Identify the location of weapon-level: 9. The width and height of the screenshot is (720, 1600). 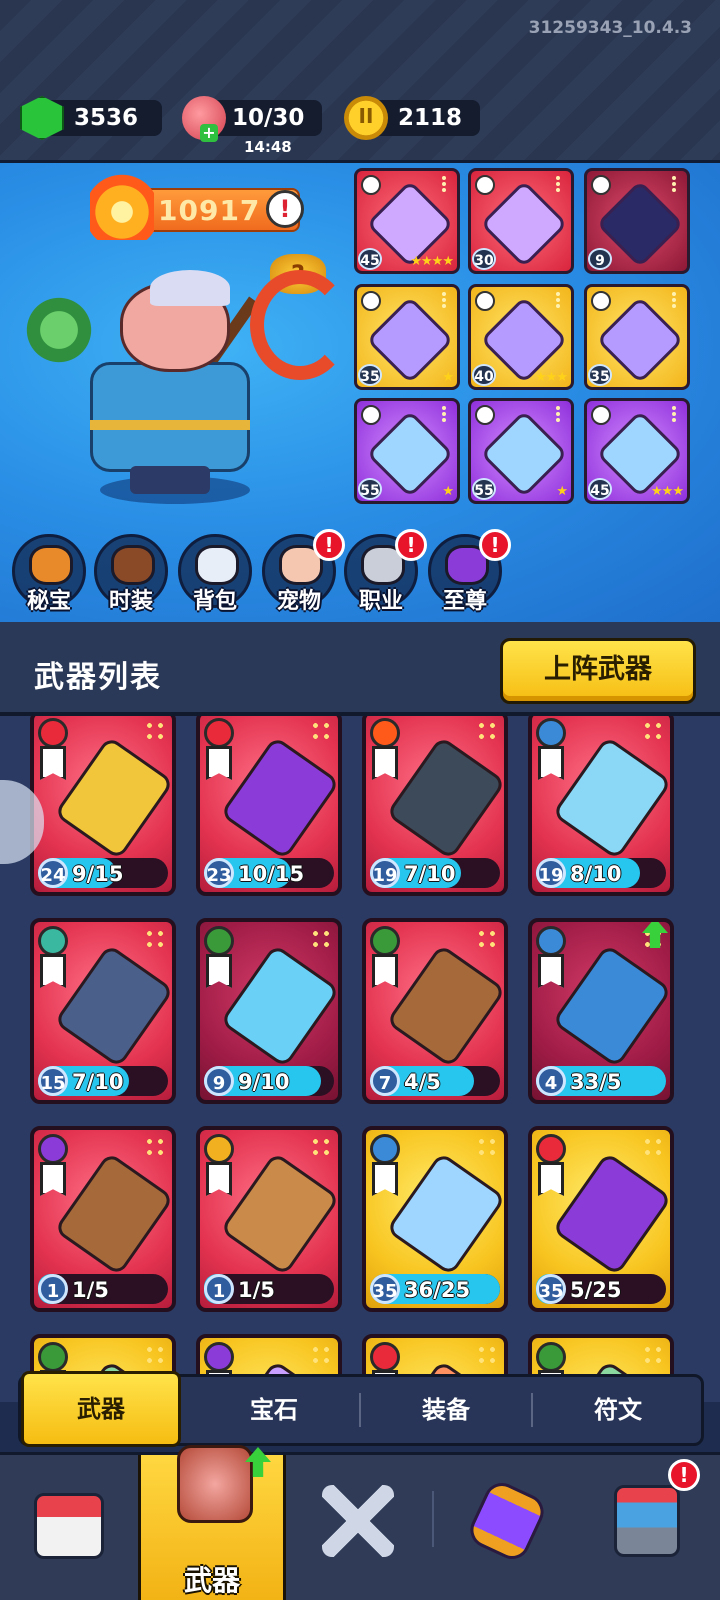
(219, 1083).